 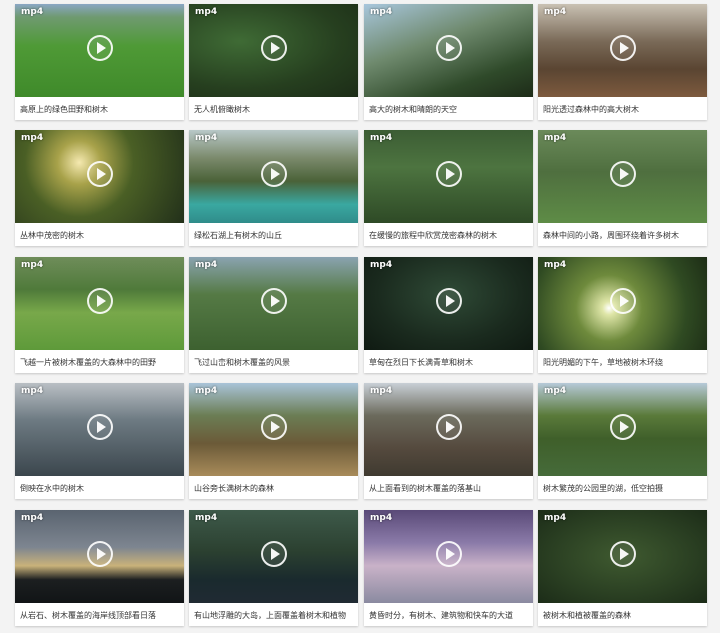 I want to click on video-caption: 被树木和植被覆盖的森林, so click(x=623, y=616).